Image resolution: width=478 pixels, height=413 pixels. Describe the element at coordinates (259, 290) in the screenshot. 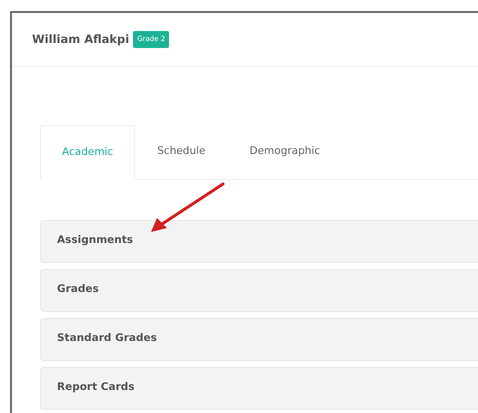

I see `accordion-header: Grades` at that location.